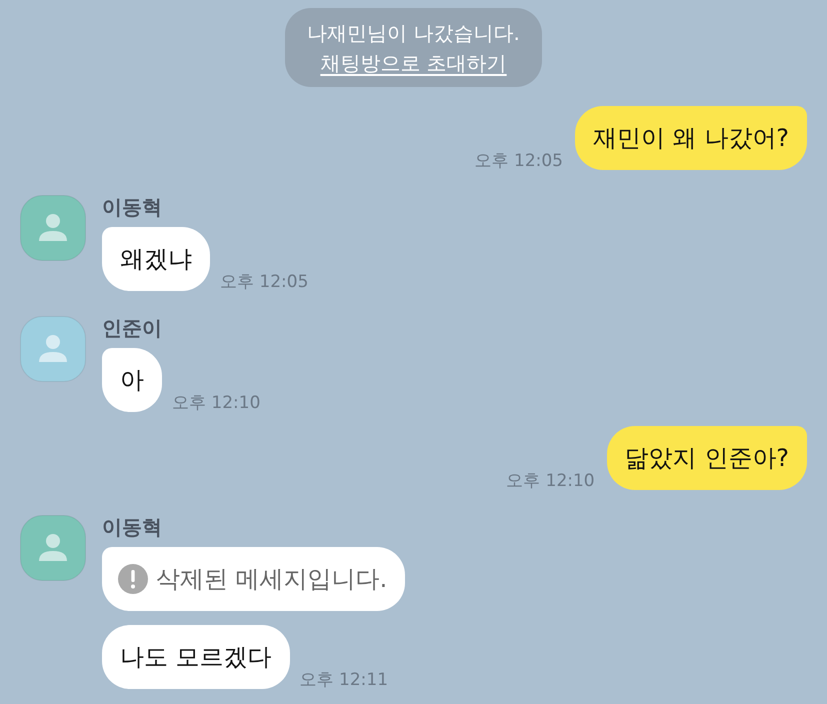 The height and width of the screenshot is (704, 827). I want to click on warning-icon, so click(133, 579).